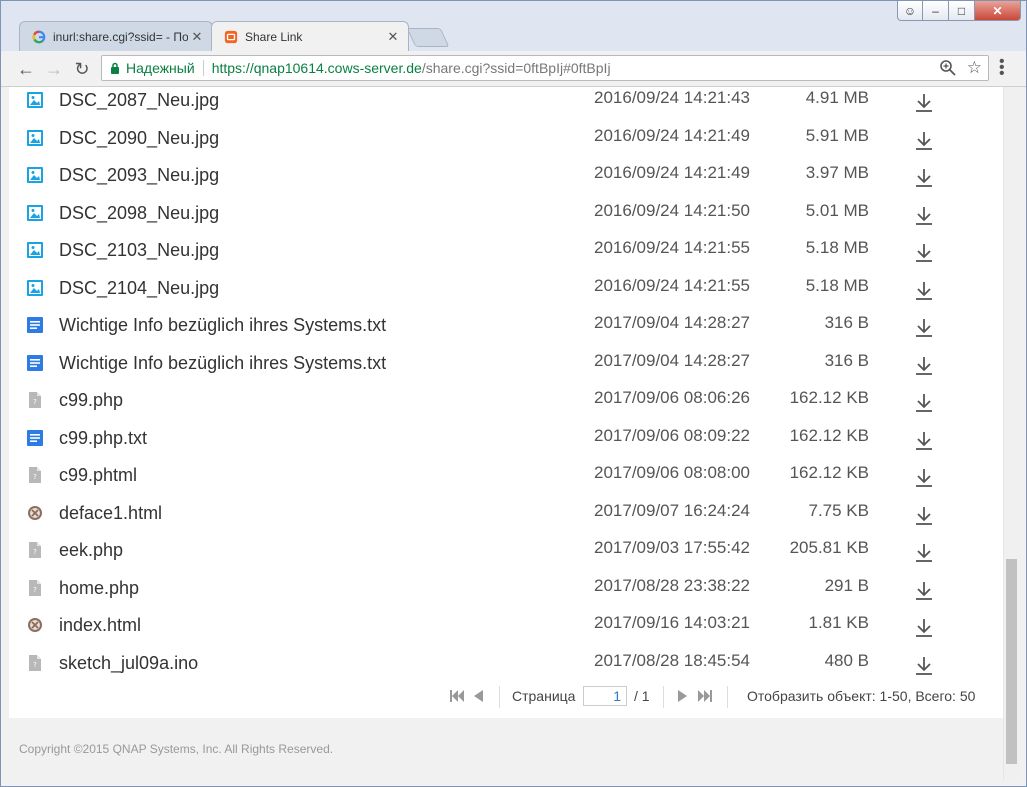  Describe the element at coordinates (672, 585) in the screenshot. I see `file-date: 2017/08/28 23:38:22` at that location.